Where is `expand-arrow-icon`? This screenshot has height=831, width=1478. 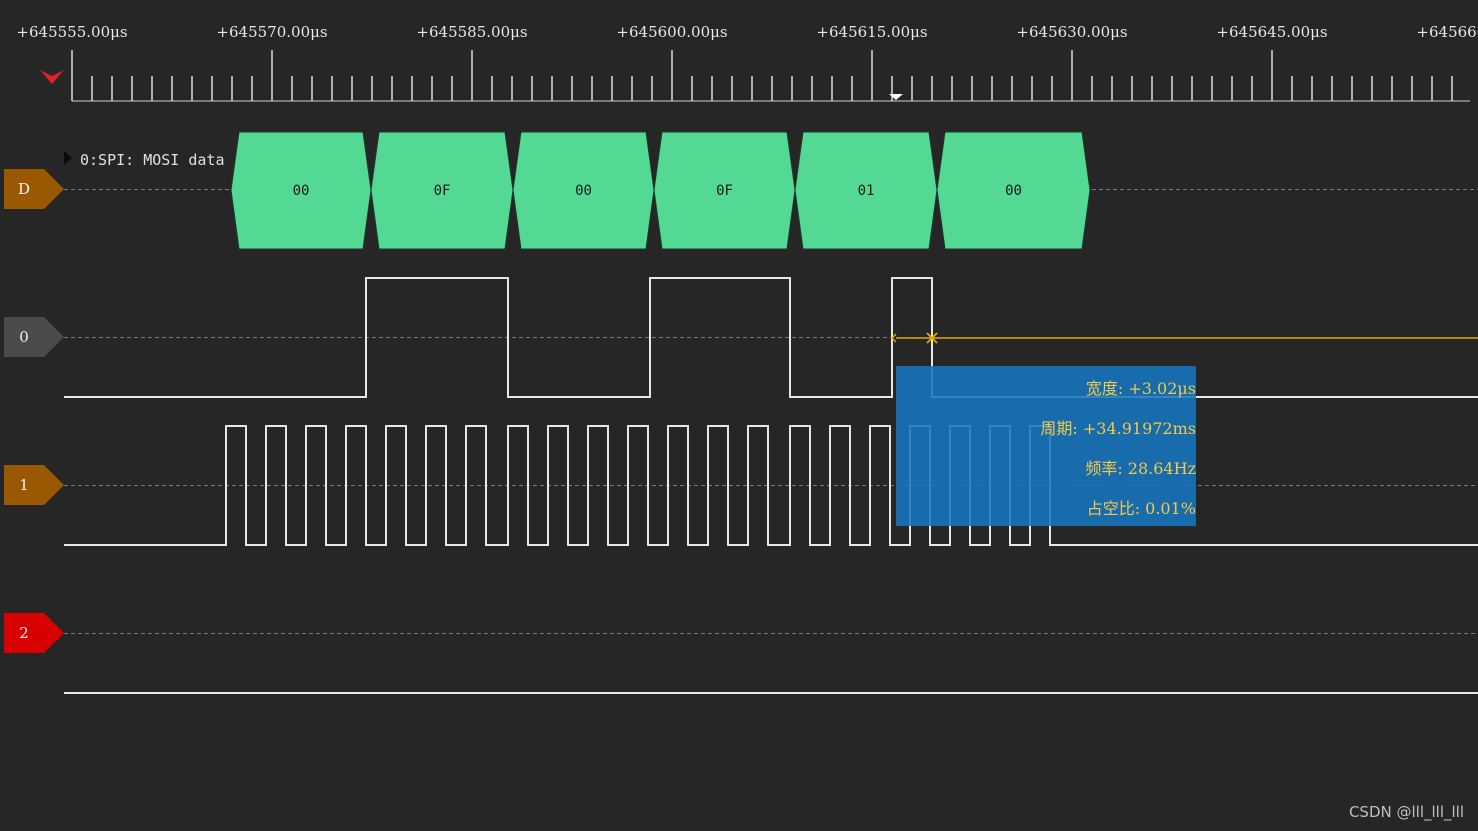 expand-arrow-icon is located at coordinates (68, 158).